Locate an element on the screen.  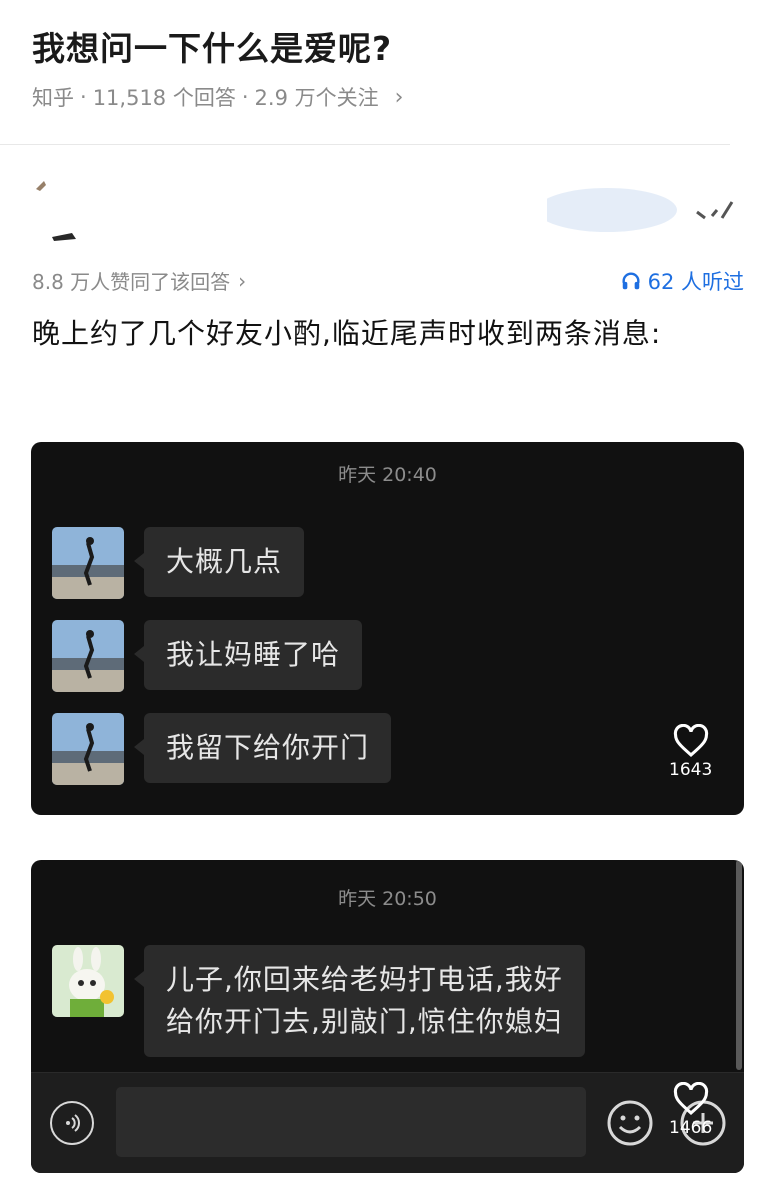
divider is located at coordinates (365, 144).